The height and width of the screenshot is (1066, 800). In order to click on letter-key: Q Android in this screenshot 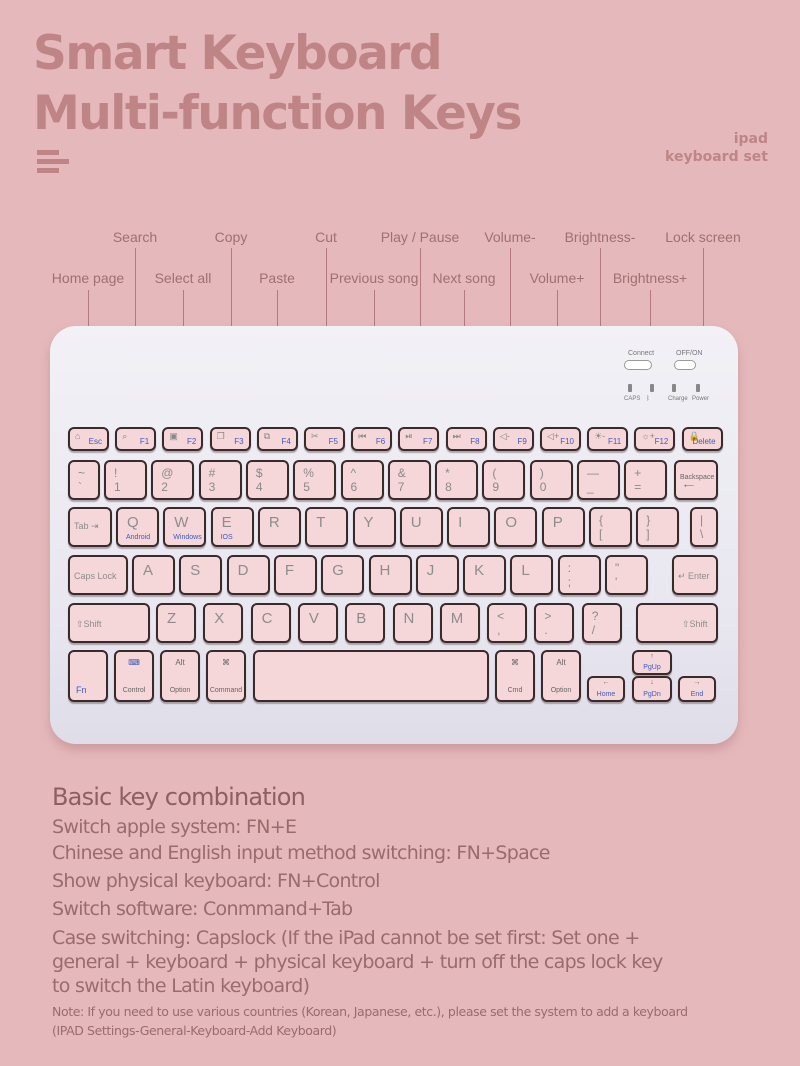, I will do `click(137, 527)`.